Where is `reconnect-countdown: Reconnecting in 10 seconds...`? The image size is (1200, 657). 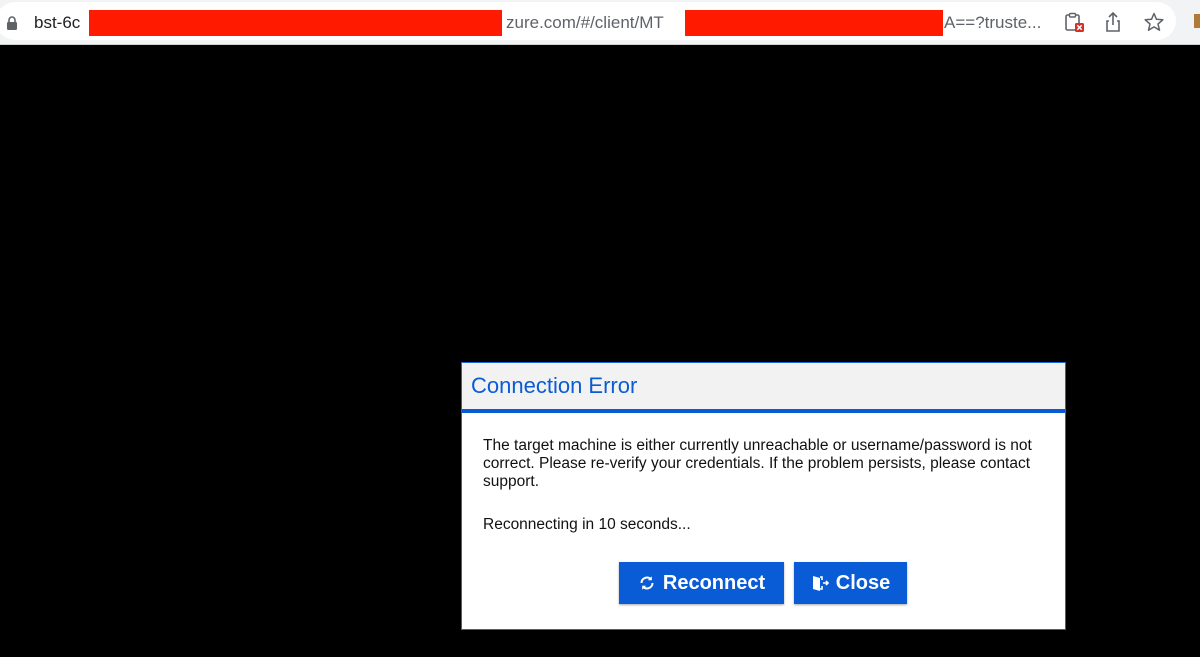
reconnect-countdown: Reconnecting in 10 seconds... is located at coordinates (587, 524).